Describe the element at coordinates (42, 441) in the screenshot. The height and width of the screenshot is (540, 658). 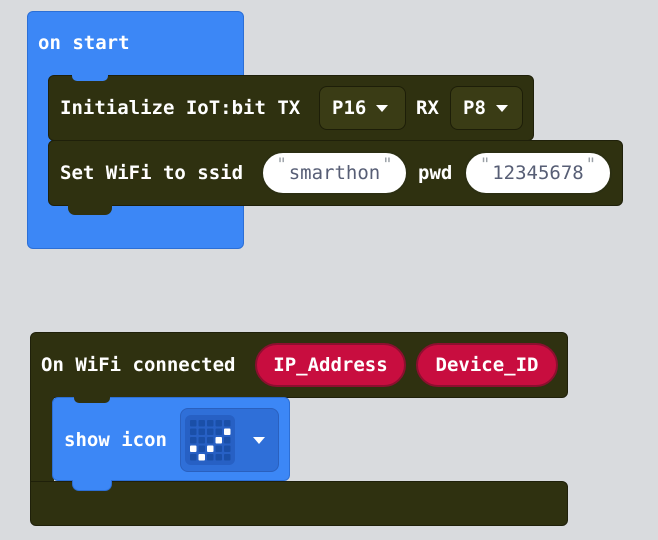
I see `on-wifi-connected-arm` at that location.